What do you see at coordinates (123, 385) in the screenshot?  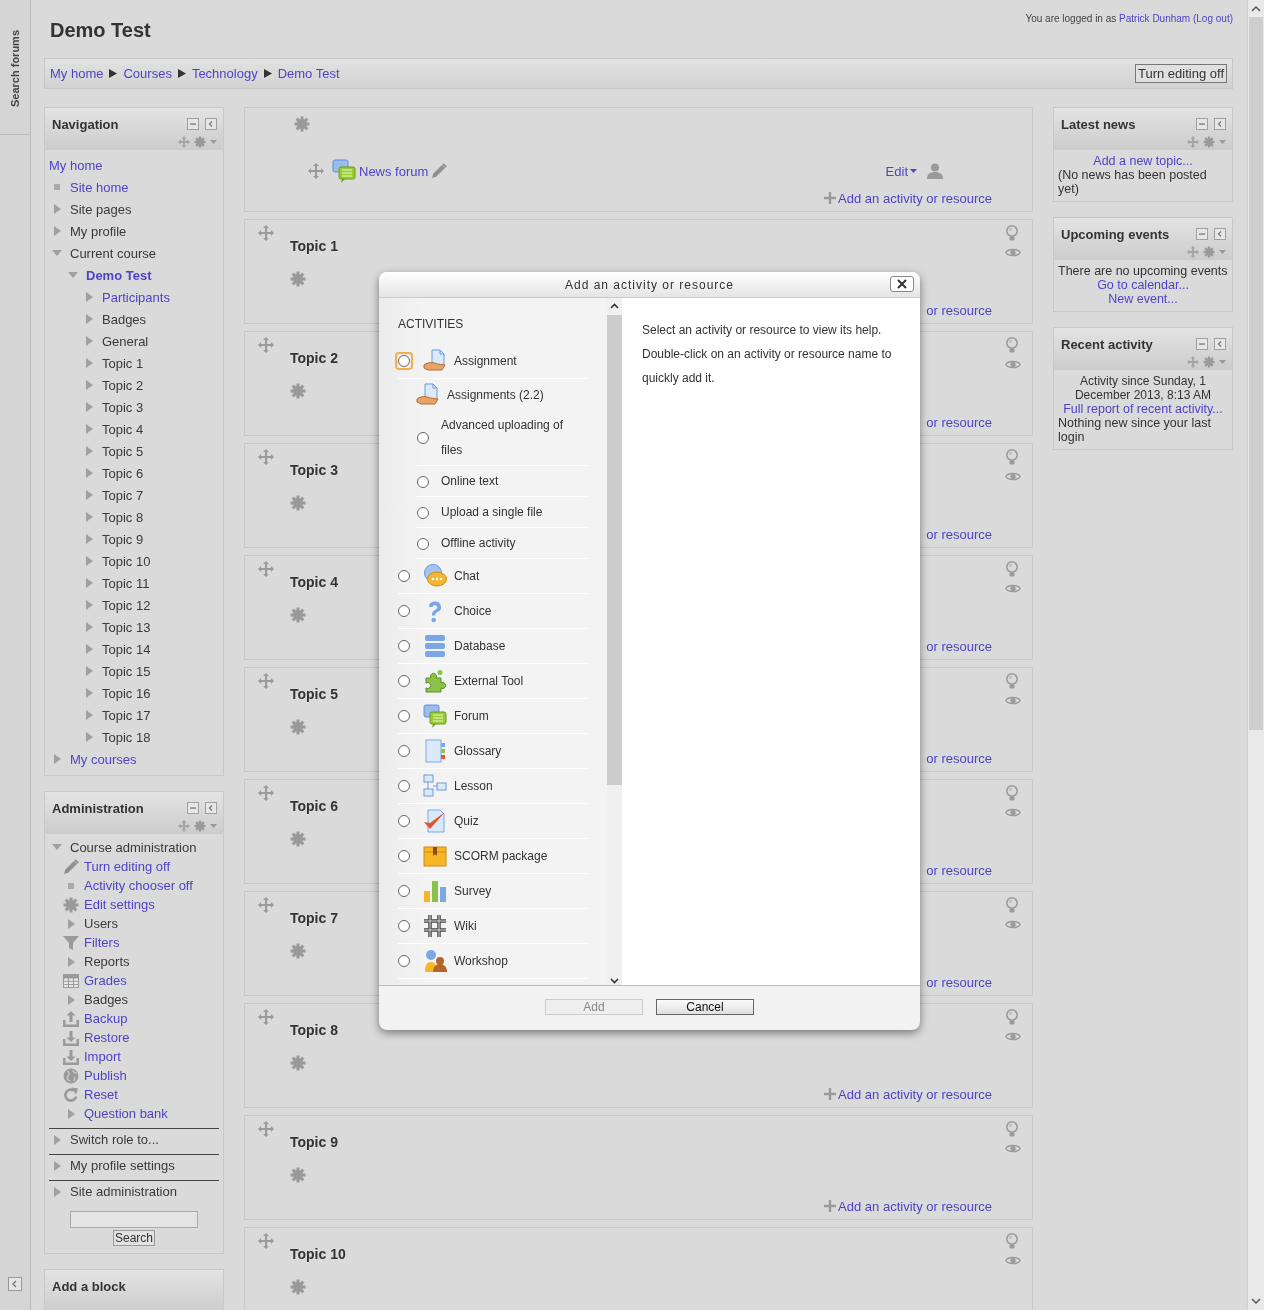 I see `tree-item: Topic 2` at bounding box center [123, 385].